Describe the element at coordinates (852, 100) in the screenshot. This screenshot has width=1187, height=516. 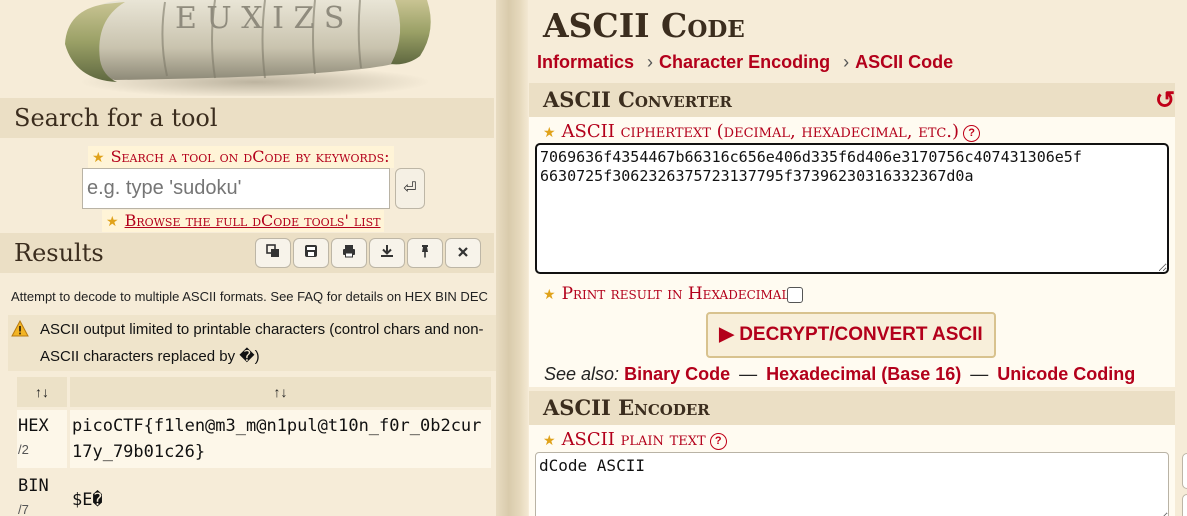
I see `converter-section-title: ASCII Converter` at that location.